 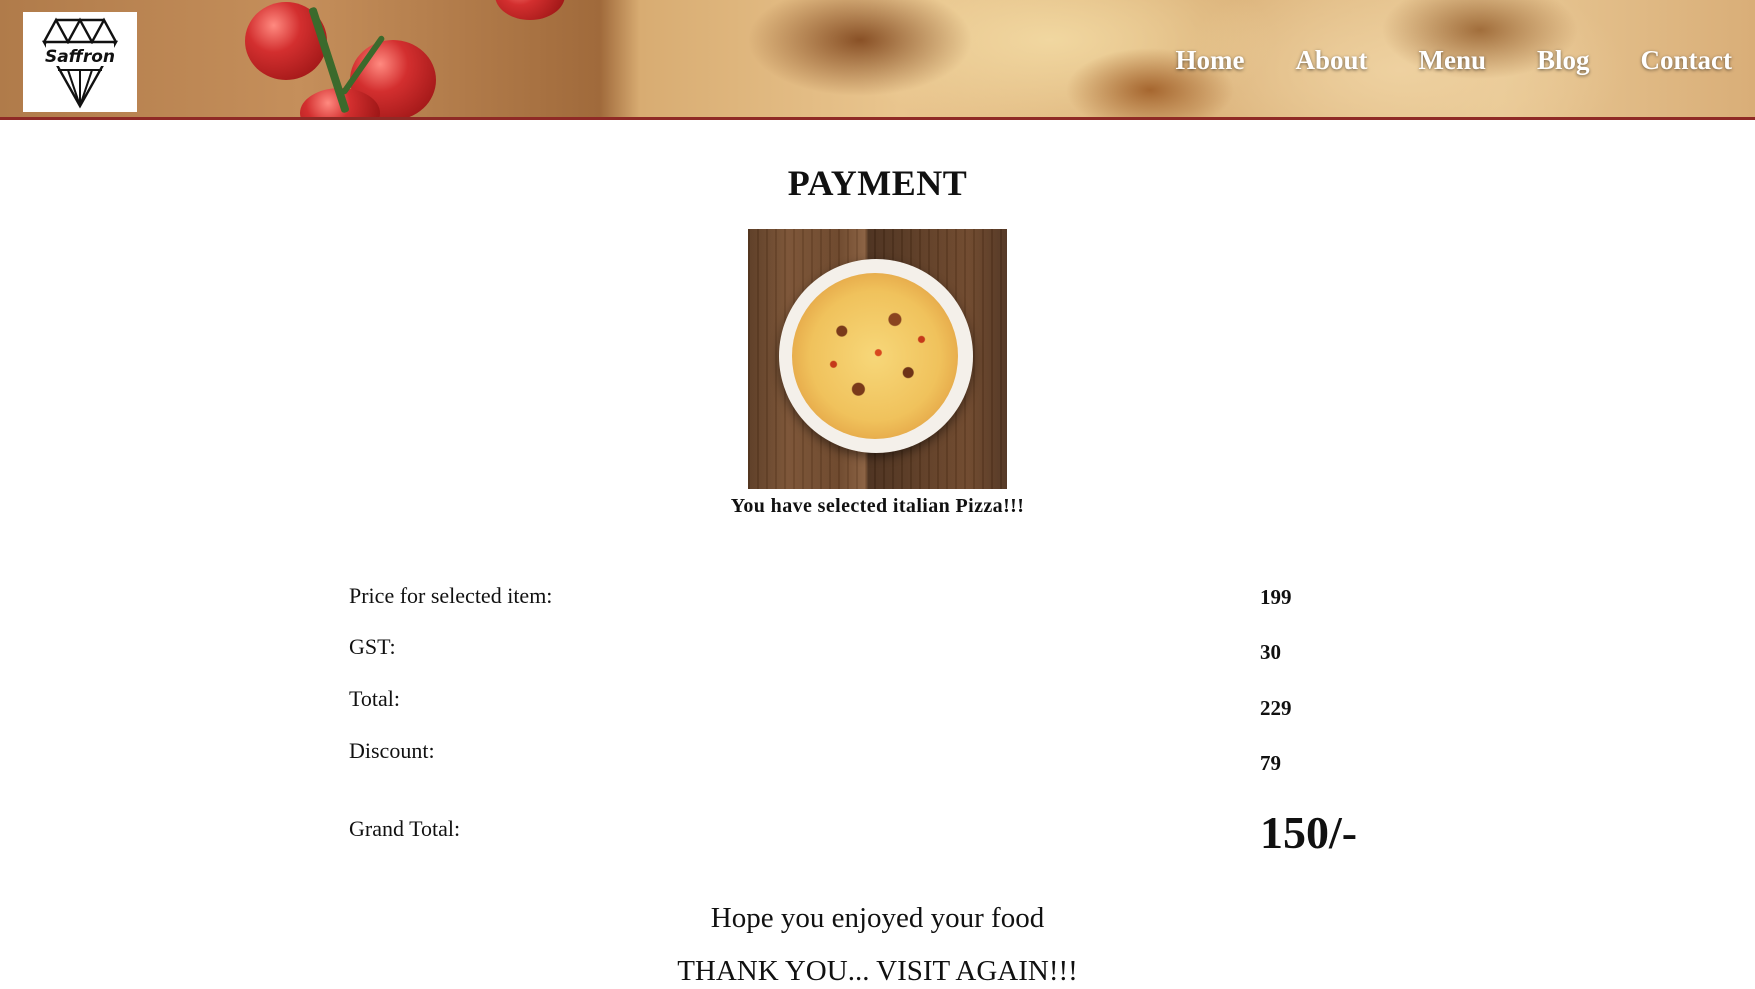 I want to click on nav-blog-link: Blog, so click(x=1563, y=60).